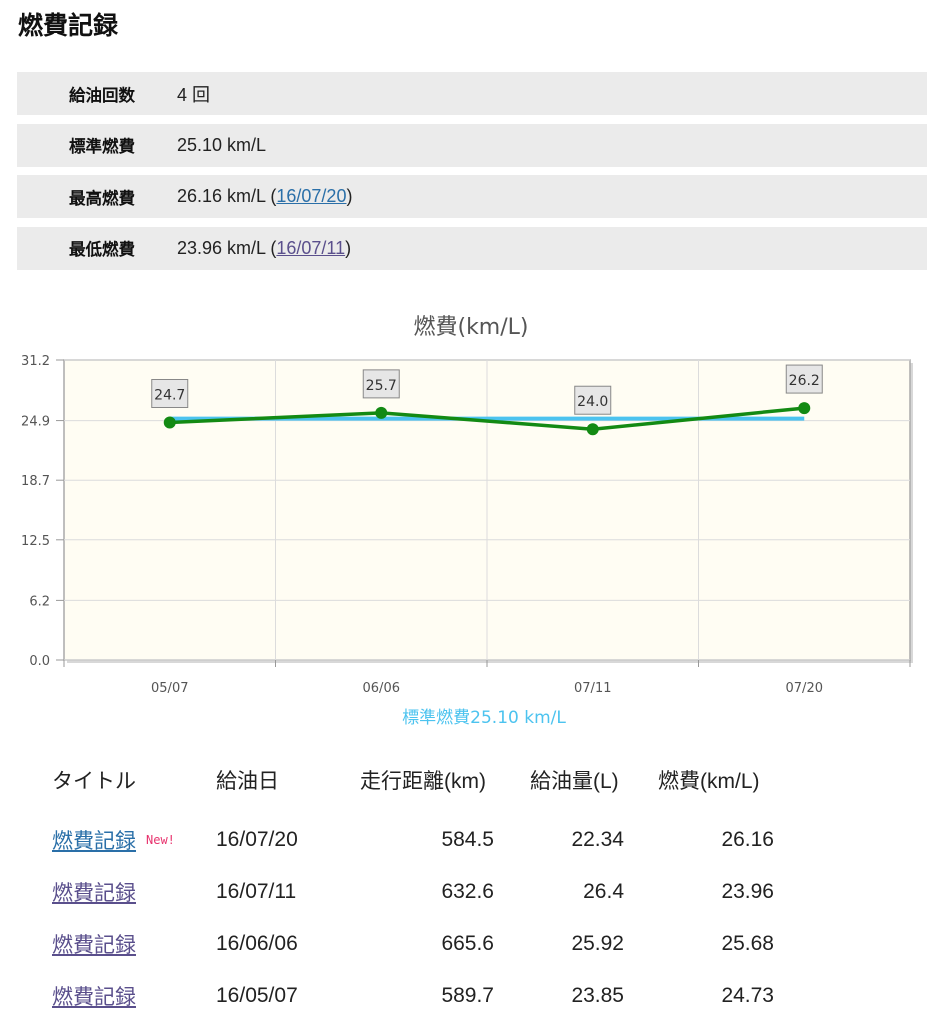  I want to click on data-label: 26.2, so click(804, 381).